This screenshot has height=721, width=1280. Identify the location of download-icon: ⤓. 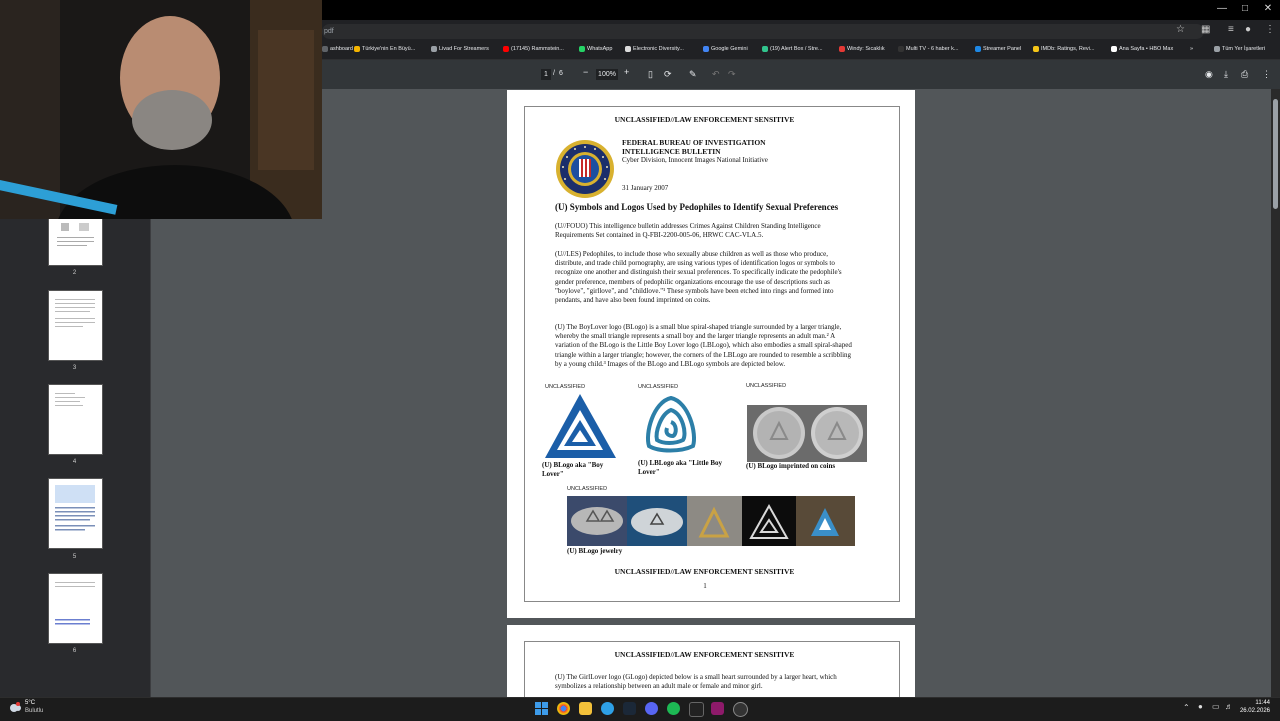
(1226, 74).